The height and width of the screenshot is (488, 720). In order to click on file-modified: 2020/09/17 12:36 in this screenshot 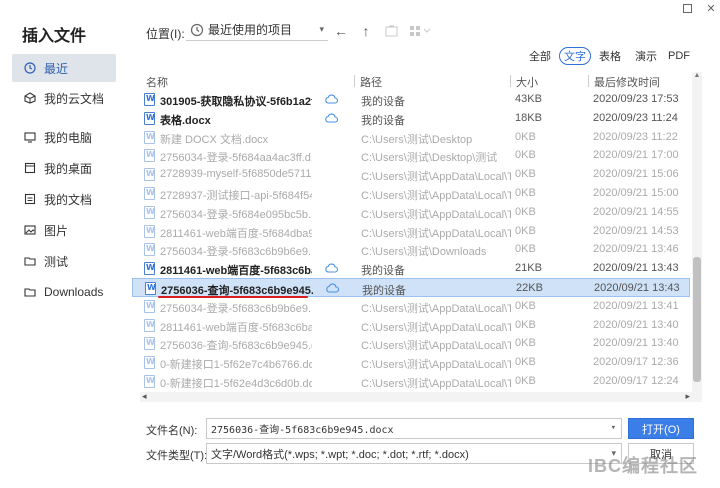, I will do `click(636, 362)`.